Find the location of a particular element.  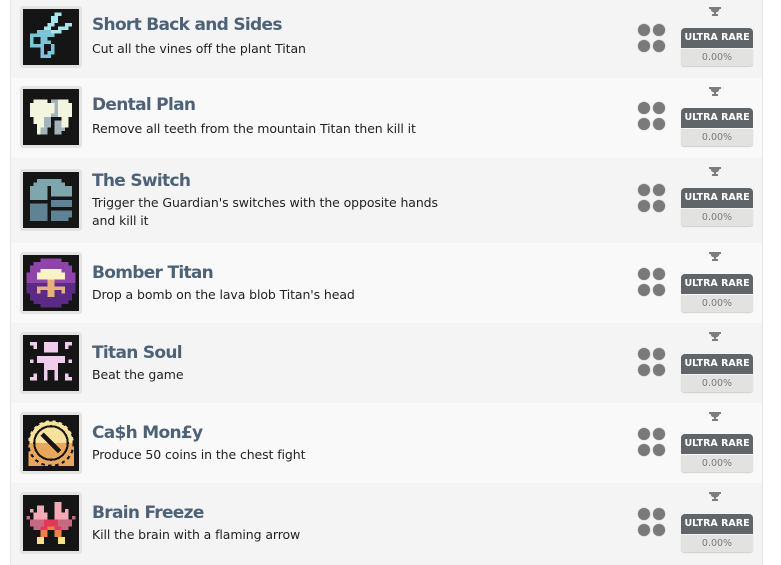

flaming-brain-icon is located at coordinates (51, 523).